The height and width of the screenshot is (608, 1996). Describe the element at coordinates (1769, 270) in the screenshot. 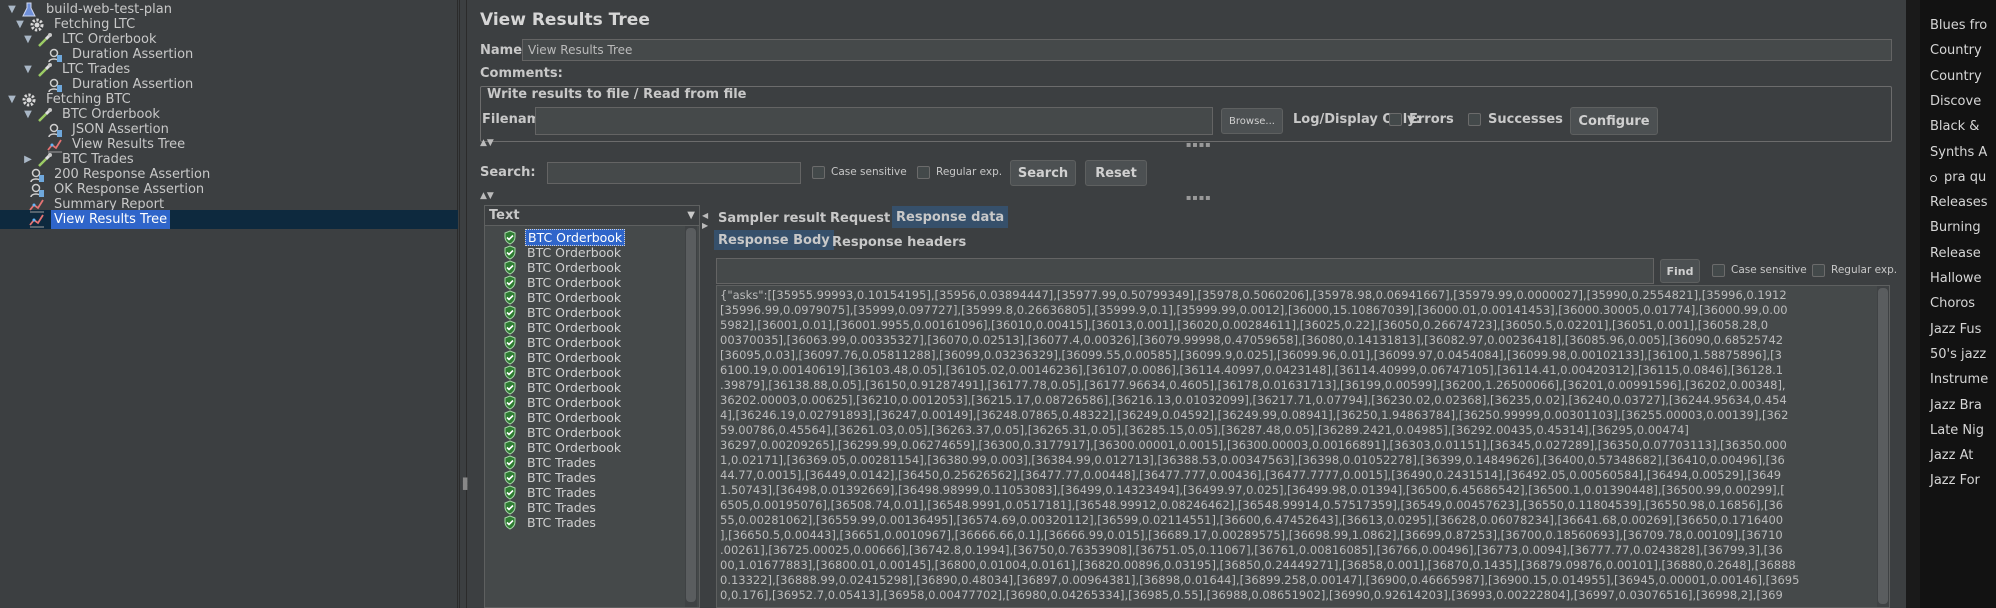

I see `find-case-sensitive-label: Case sensitive` at that location.